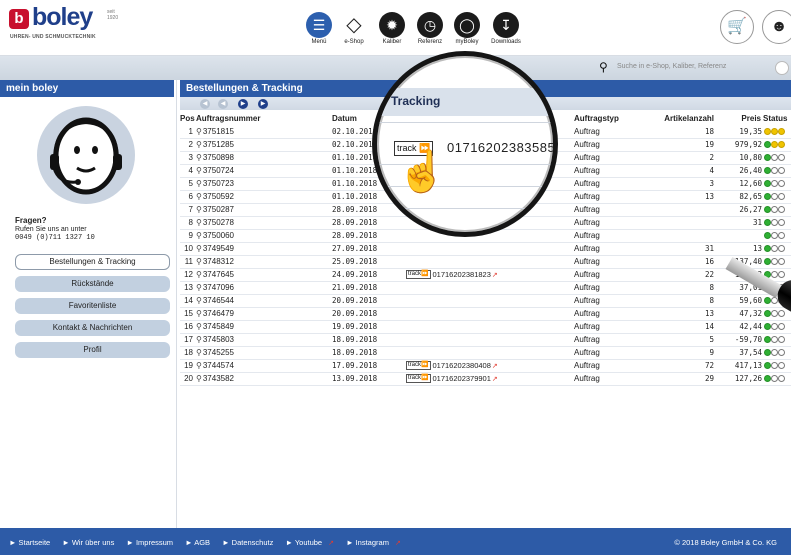  I want to click on search-input: Suche in e-Shop, Kaliber, Referenz, so click(671, 66).